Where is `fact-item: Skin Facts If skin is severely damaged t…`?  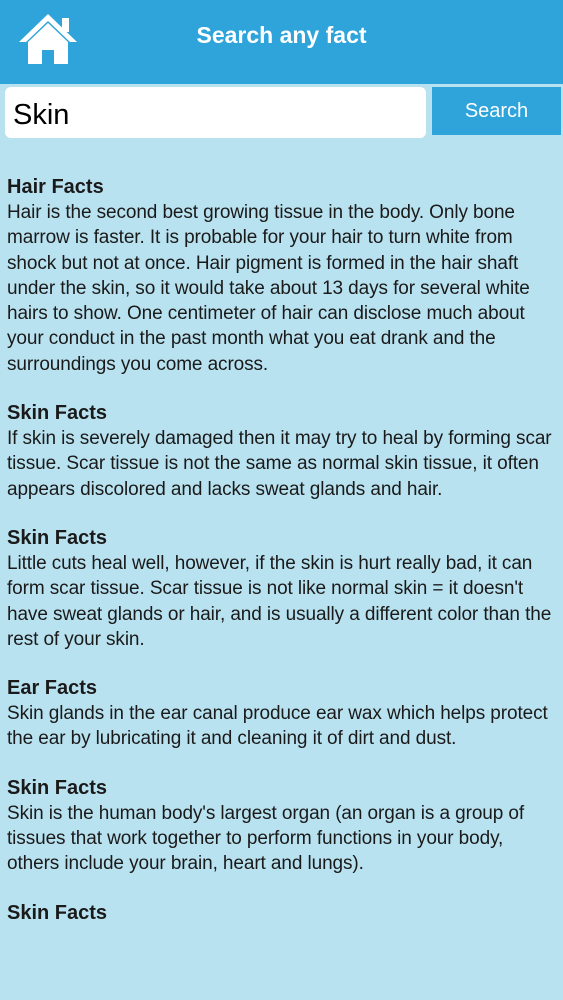
fact-item: Skin Facts If skin is severely damaged t… is located at coordinates (282, 451).